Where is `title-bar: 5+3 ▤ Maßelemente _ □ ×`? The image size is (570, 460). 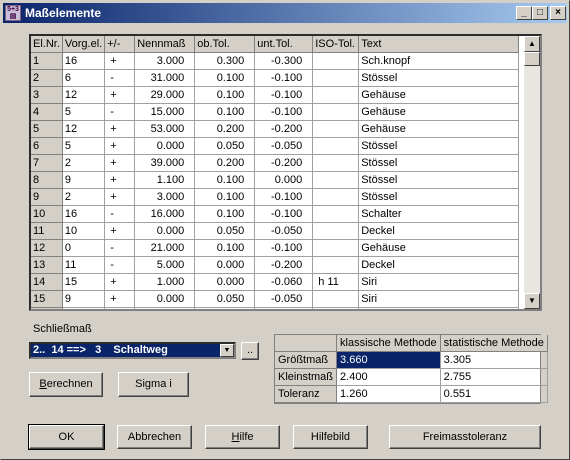 title-bar: 5+3 ▤ Maßelemente _ □ × is located at coordinates (285, 13).